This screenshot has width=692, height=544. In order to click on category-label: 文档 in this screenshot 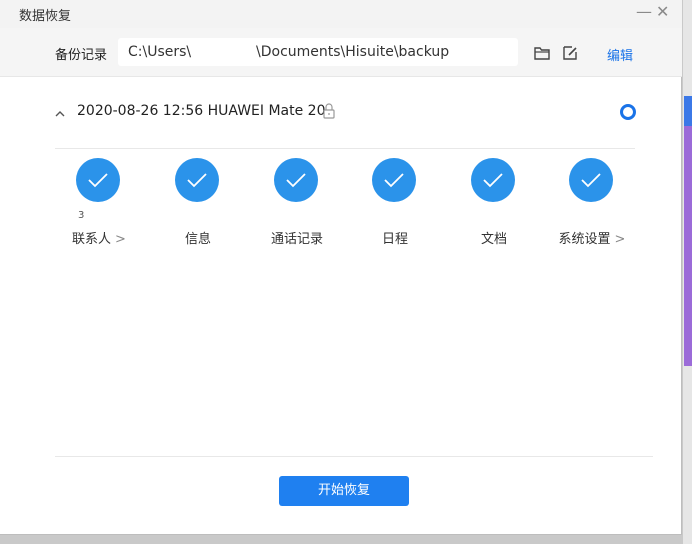, I will do `click(494, 237)`.